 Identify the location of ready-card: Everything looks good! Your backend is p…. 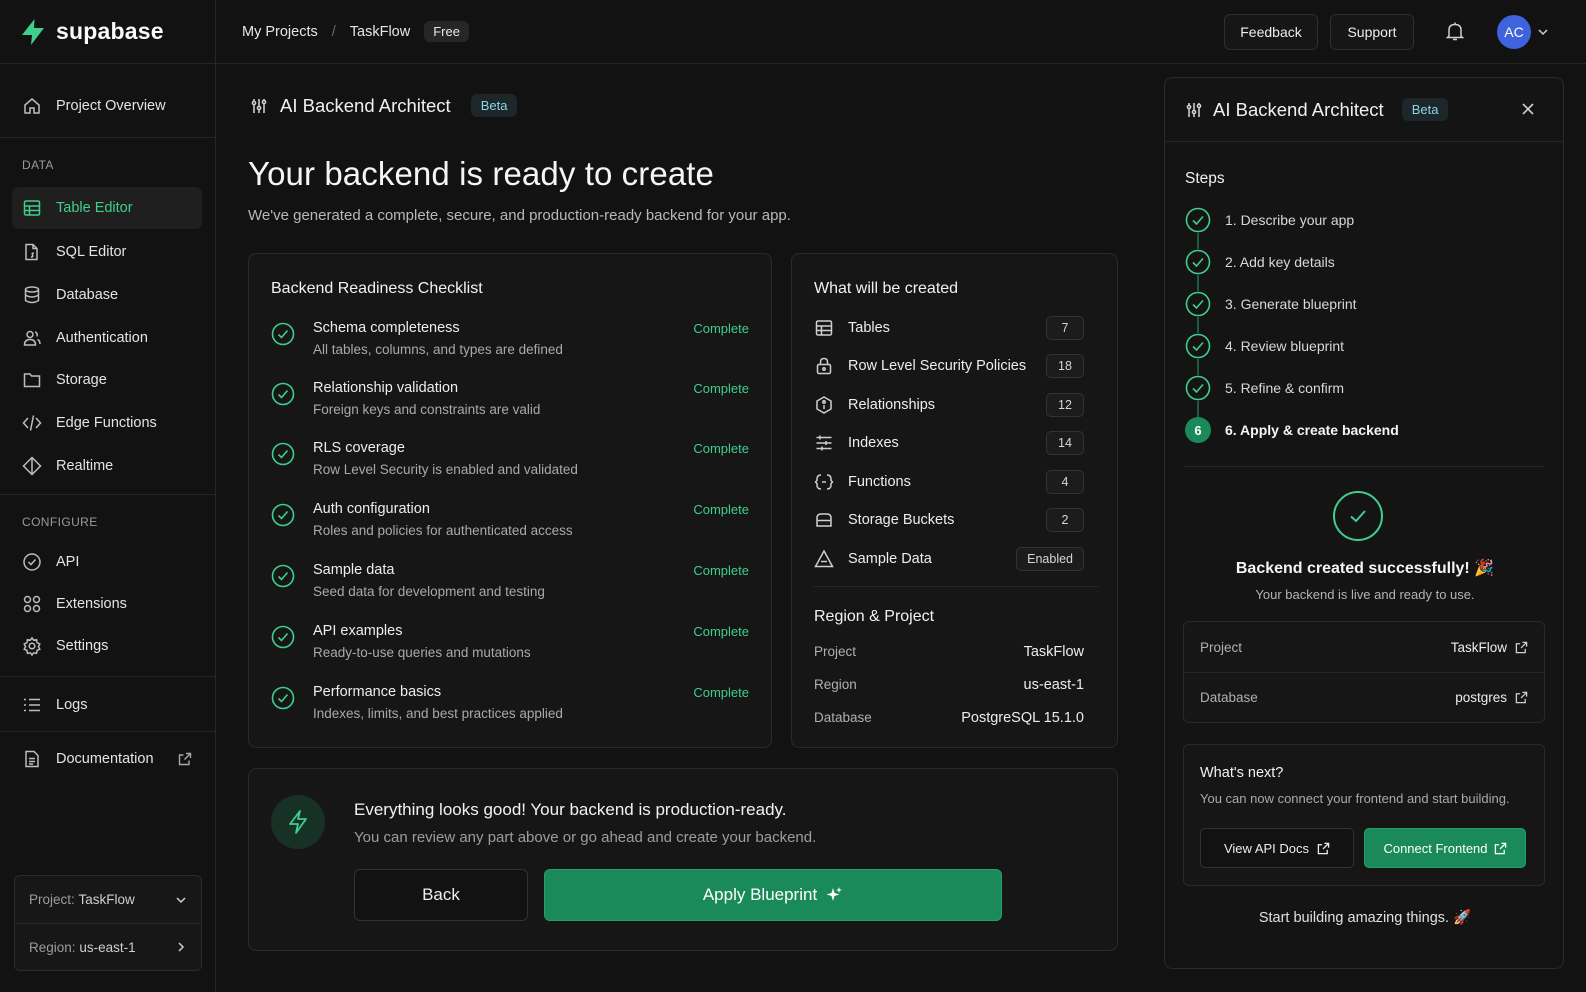
(683, 859).